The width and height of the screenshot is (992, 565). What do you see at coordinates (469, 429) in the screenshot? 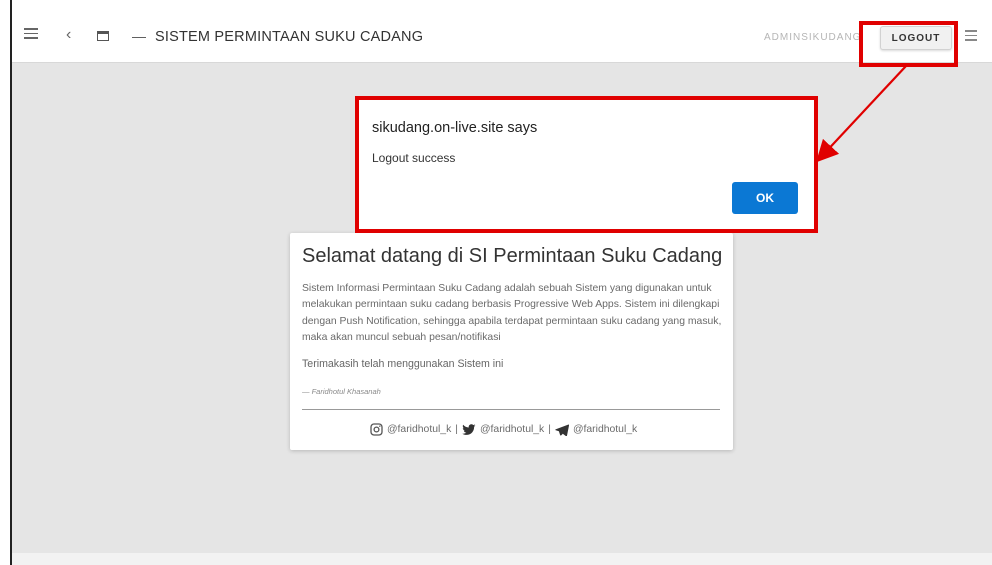
I see `twitter-icon` at bounding box center [469, 429].